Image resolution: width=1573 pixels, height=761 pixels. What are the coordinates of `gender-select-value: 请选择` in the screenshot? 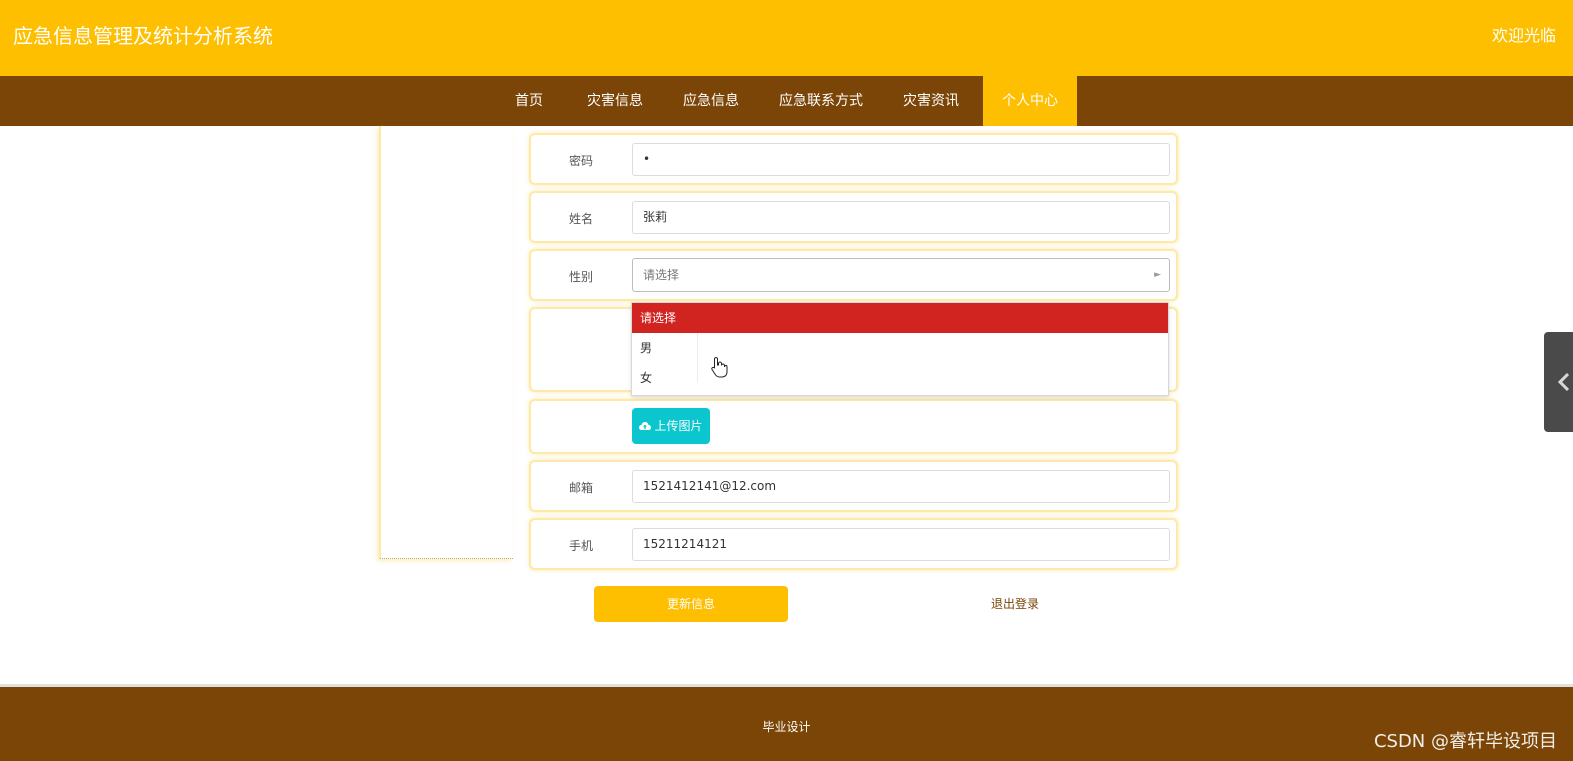 It's located at (661, 275).